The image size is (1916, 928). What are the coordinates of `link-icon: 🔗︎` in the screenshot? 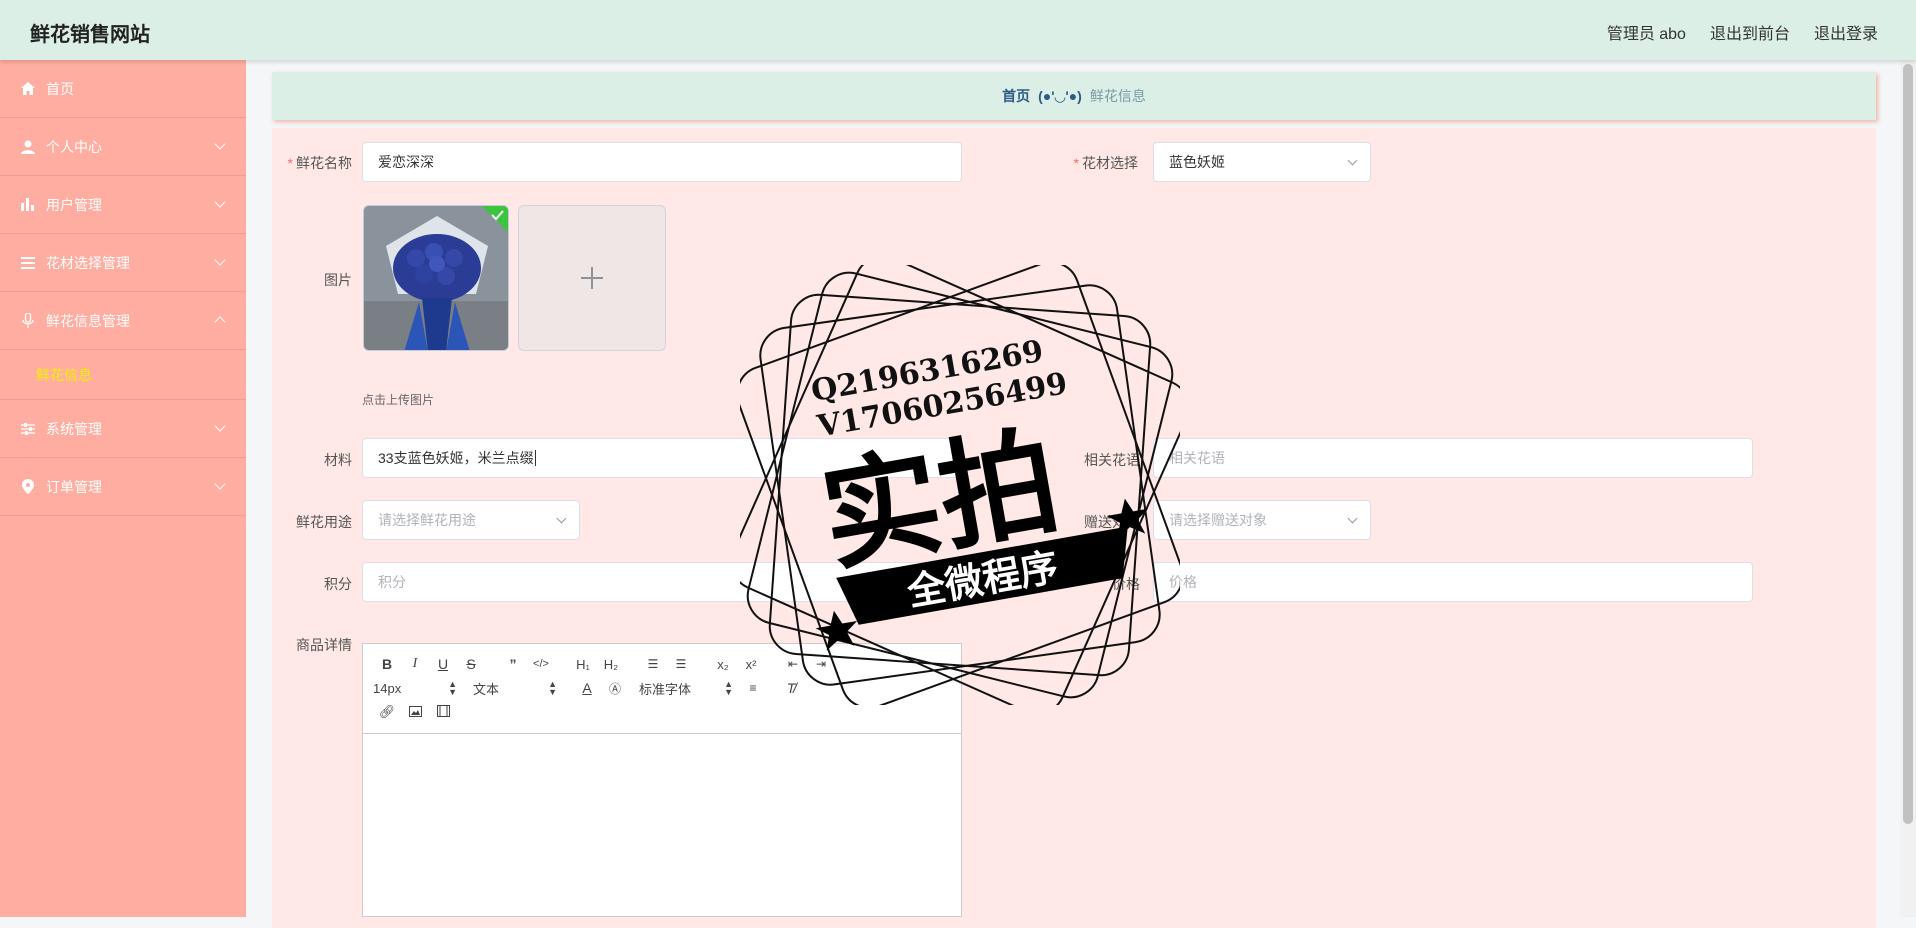 It's located at (387, 712).